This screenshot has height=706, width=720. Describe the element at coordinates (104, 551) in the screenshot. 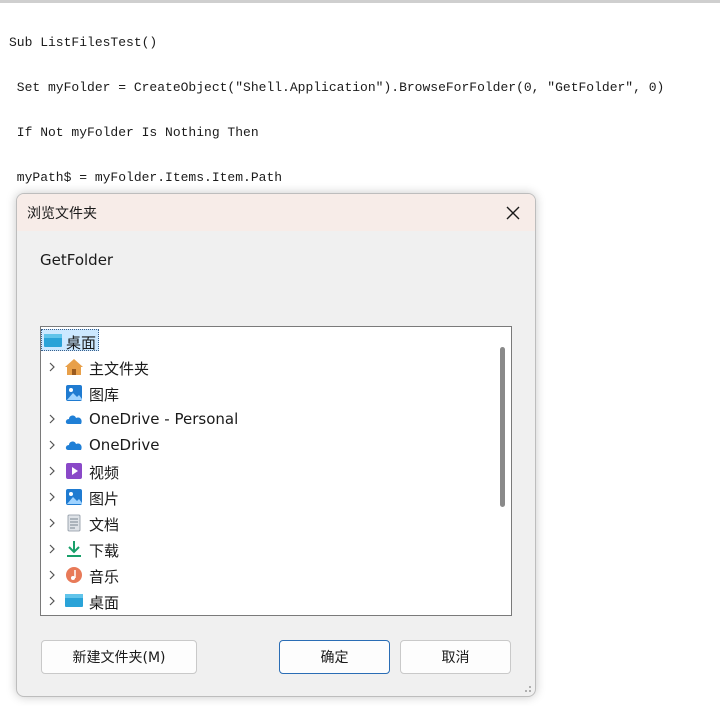

I see `tree-item-label: 下载` at that location.